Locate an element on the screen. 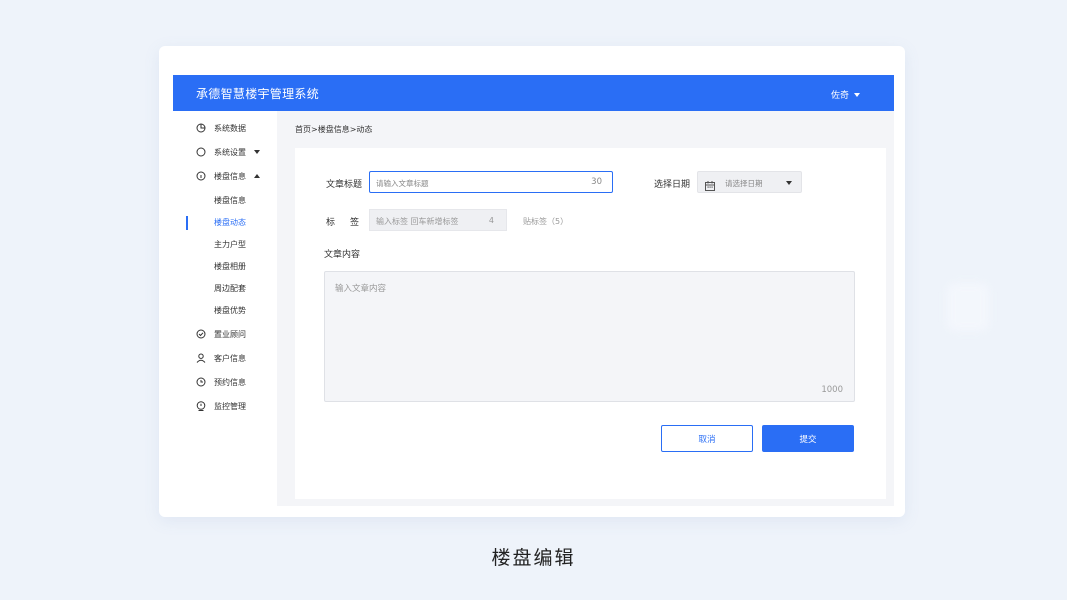 The height and width of the screenshot is (600, 1067). sidebar-subitem-main-units: 主力户型 is located at coordinates (225, 244).